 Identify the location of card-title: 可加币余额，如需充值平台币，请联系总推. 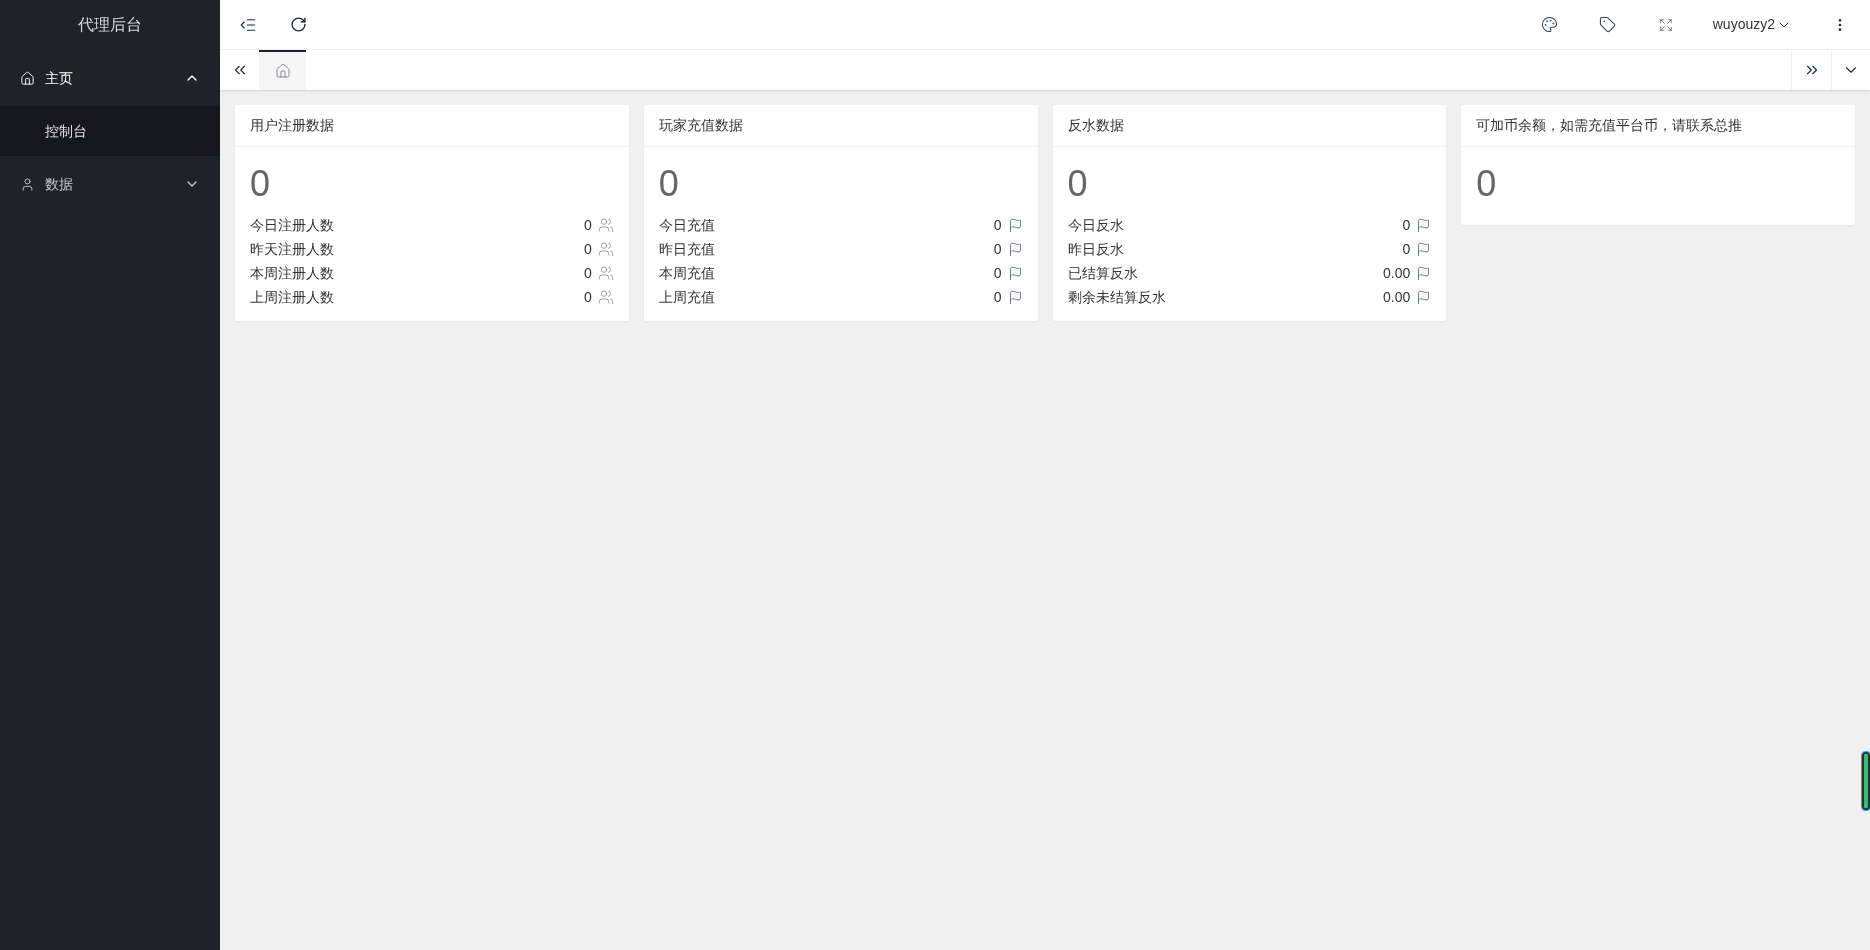
(1609, 125).